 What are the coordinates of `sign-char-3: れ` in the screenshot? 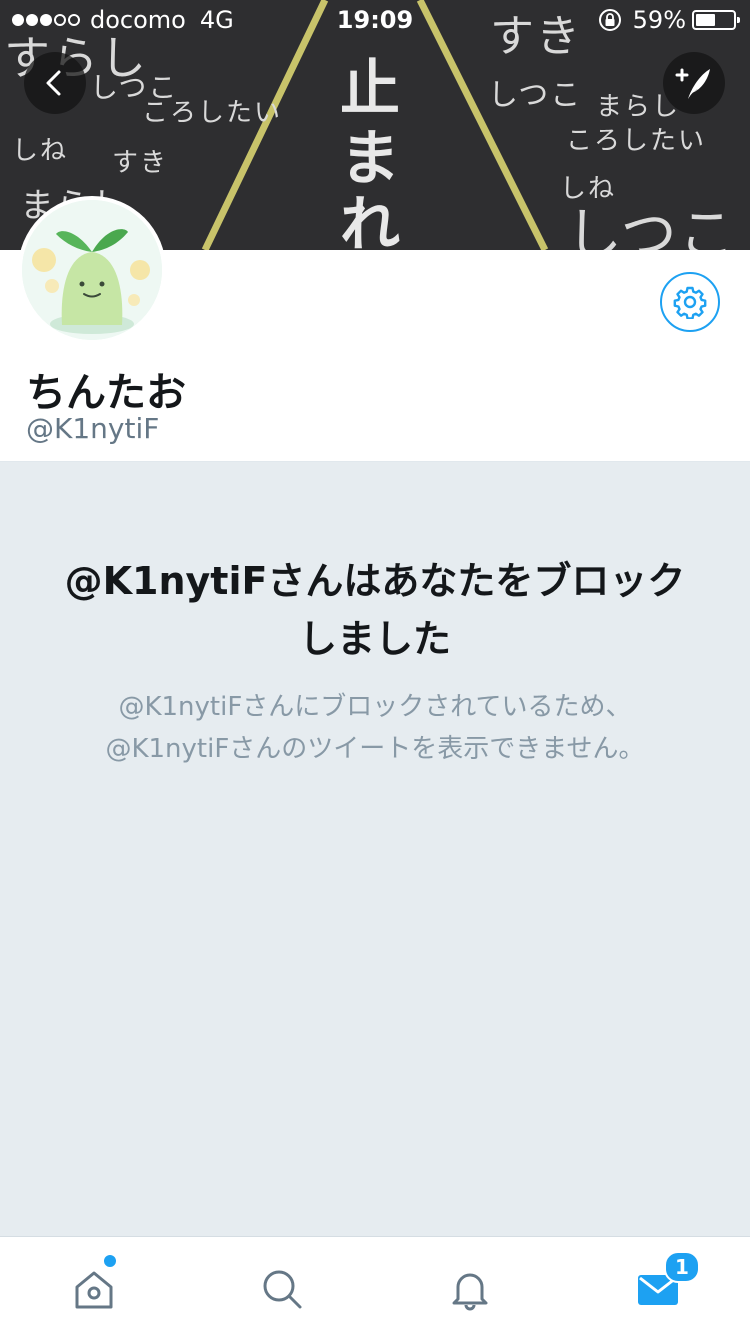 It's located at (371, 220).